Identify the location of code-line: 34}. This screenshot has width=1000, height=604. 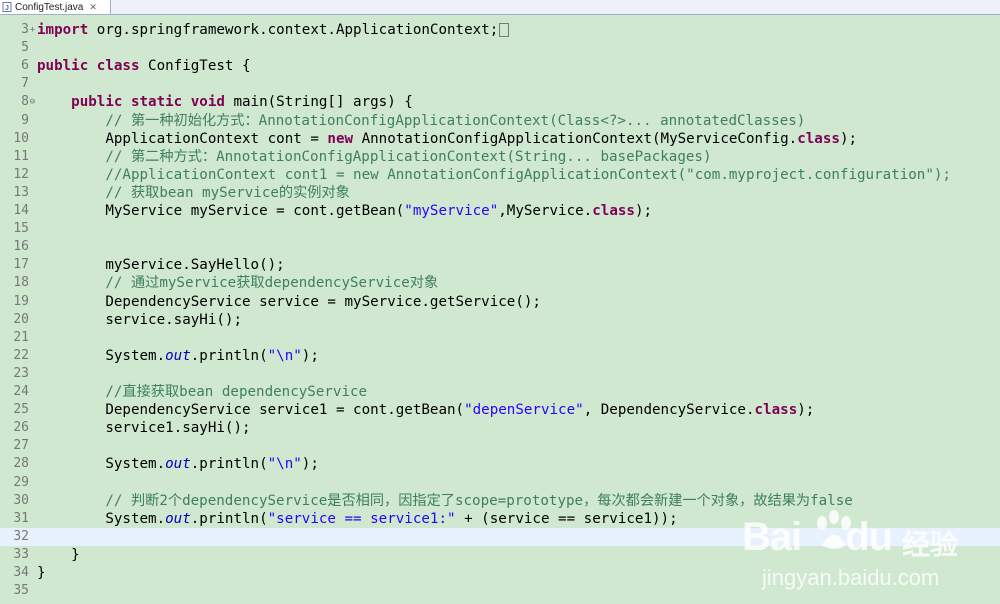
(500, 573).